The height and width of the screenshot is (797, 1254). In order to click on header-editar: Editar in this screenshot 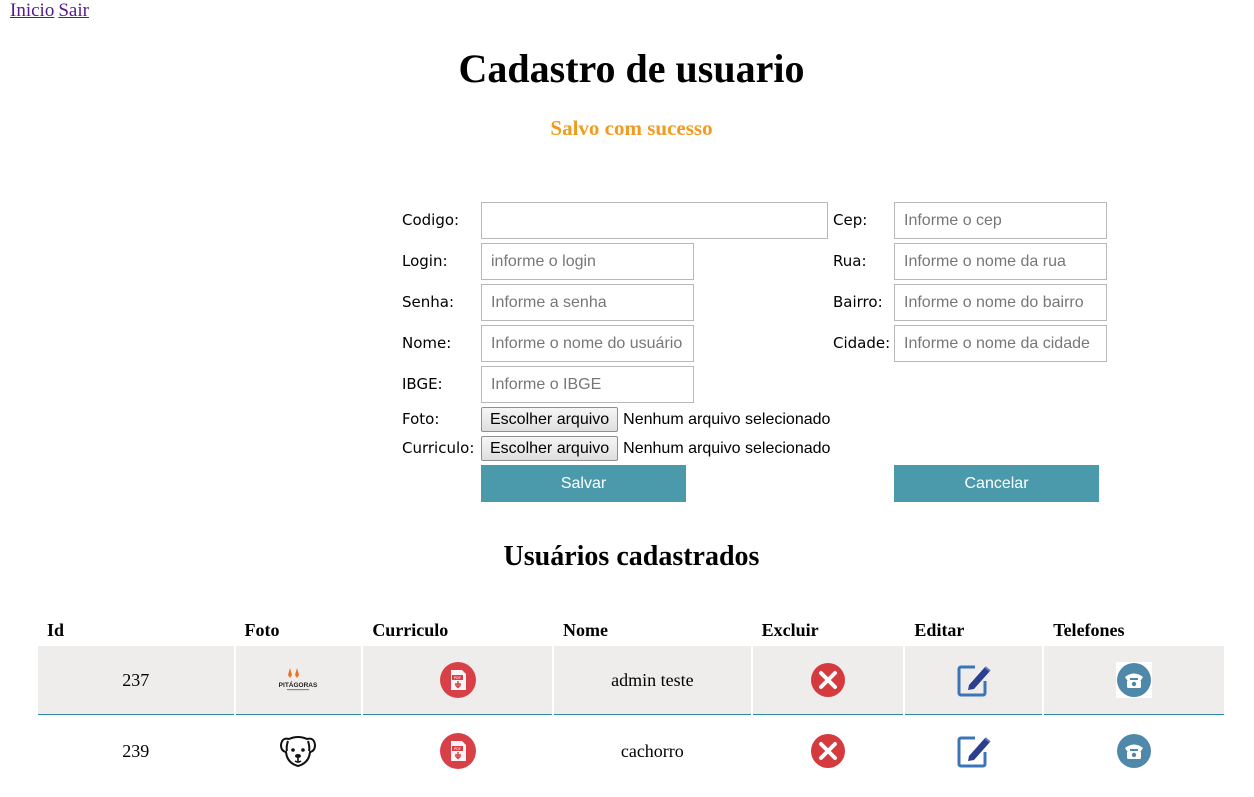, I will do `click(939, 629)`.